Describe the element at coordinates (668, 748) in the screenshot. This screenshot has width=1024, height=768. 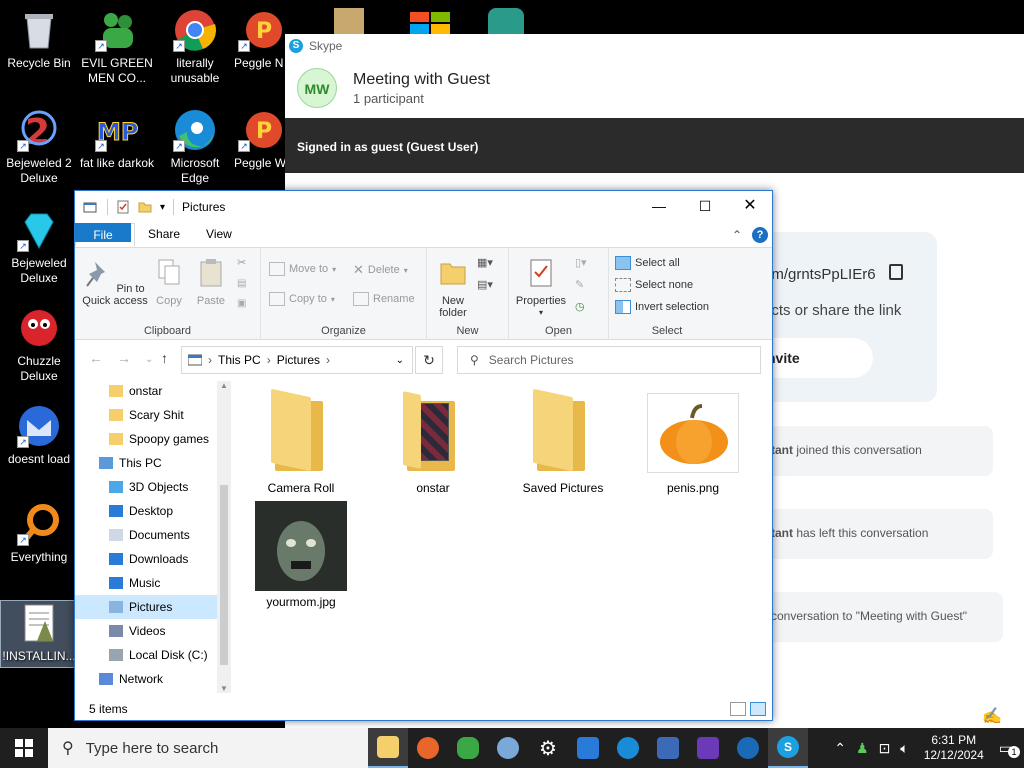
I see `taskbar-photos` at that location.